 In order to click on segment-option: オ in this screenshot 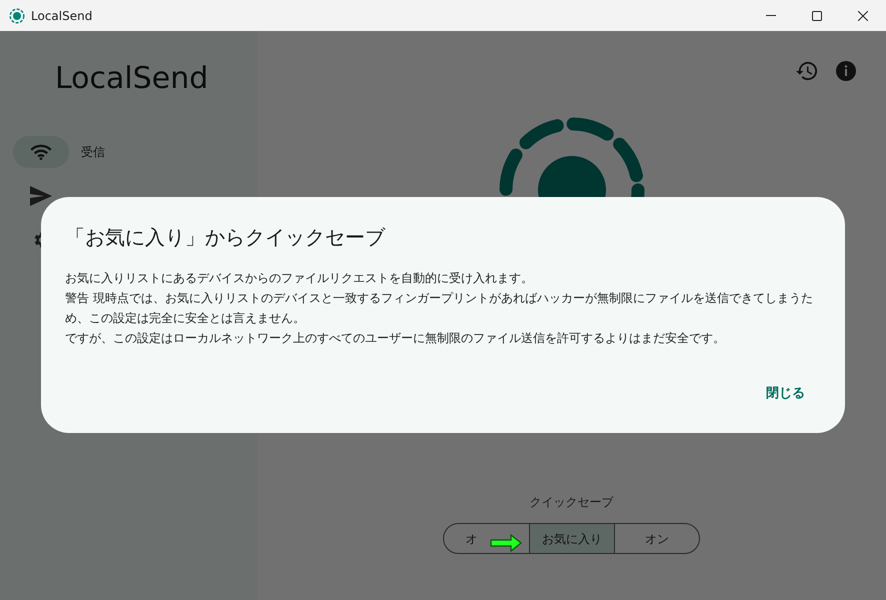, I will do `click(486, 538)`.